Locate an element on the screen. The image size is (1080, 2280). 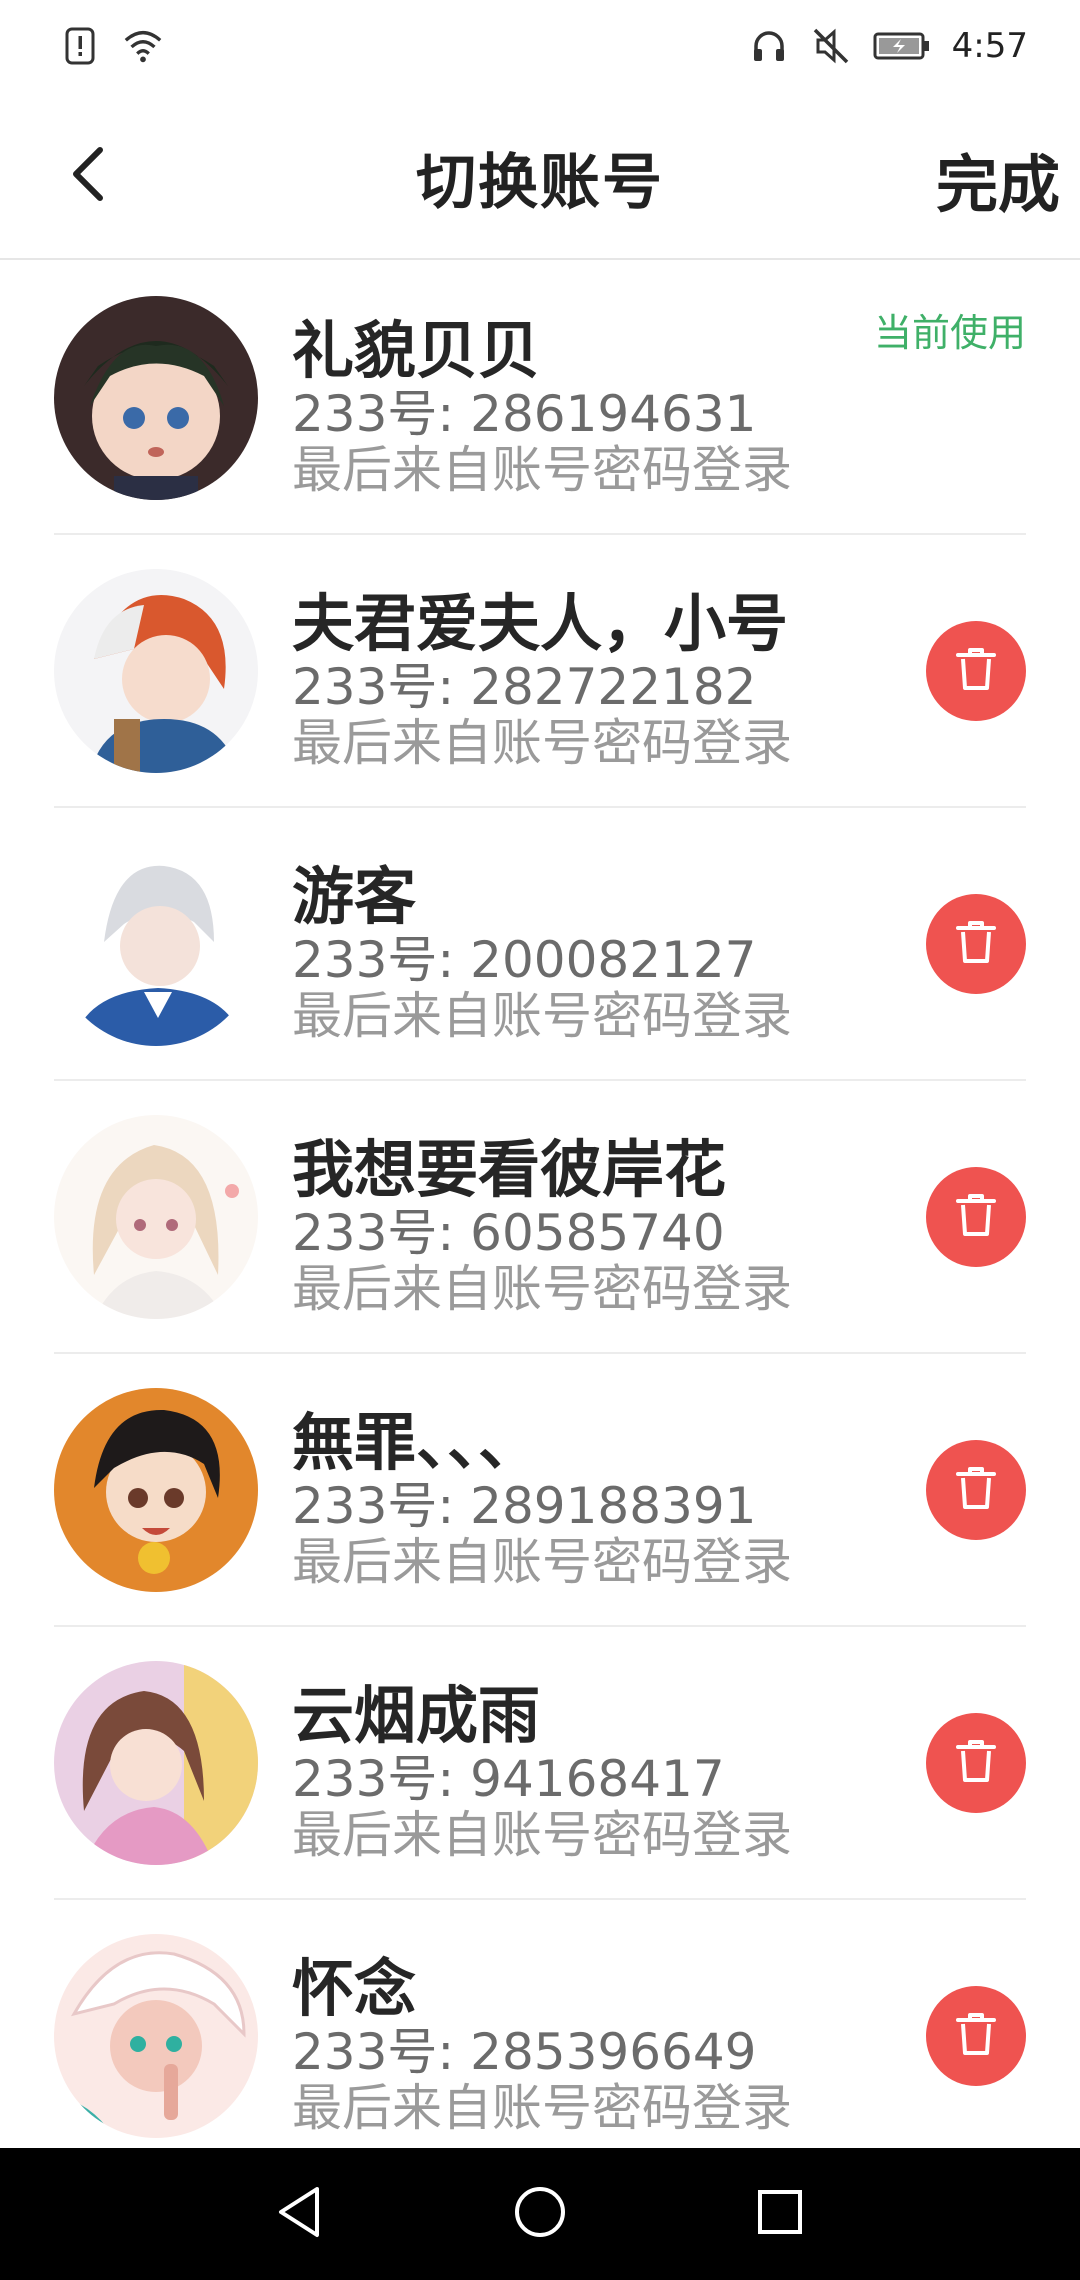
back-triangle-icon is located at coordinates (300, 2214).